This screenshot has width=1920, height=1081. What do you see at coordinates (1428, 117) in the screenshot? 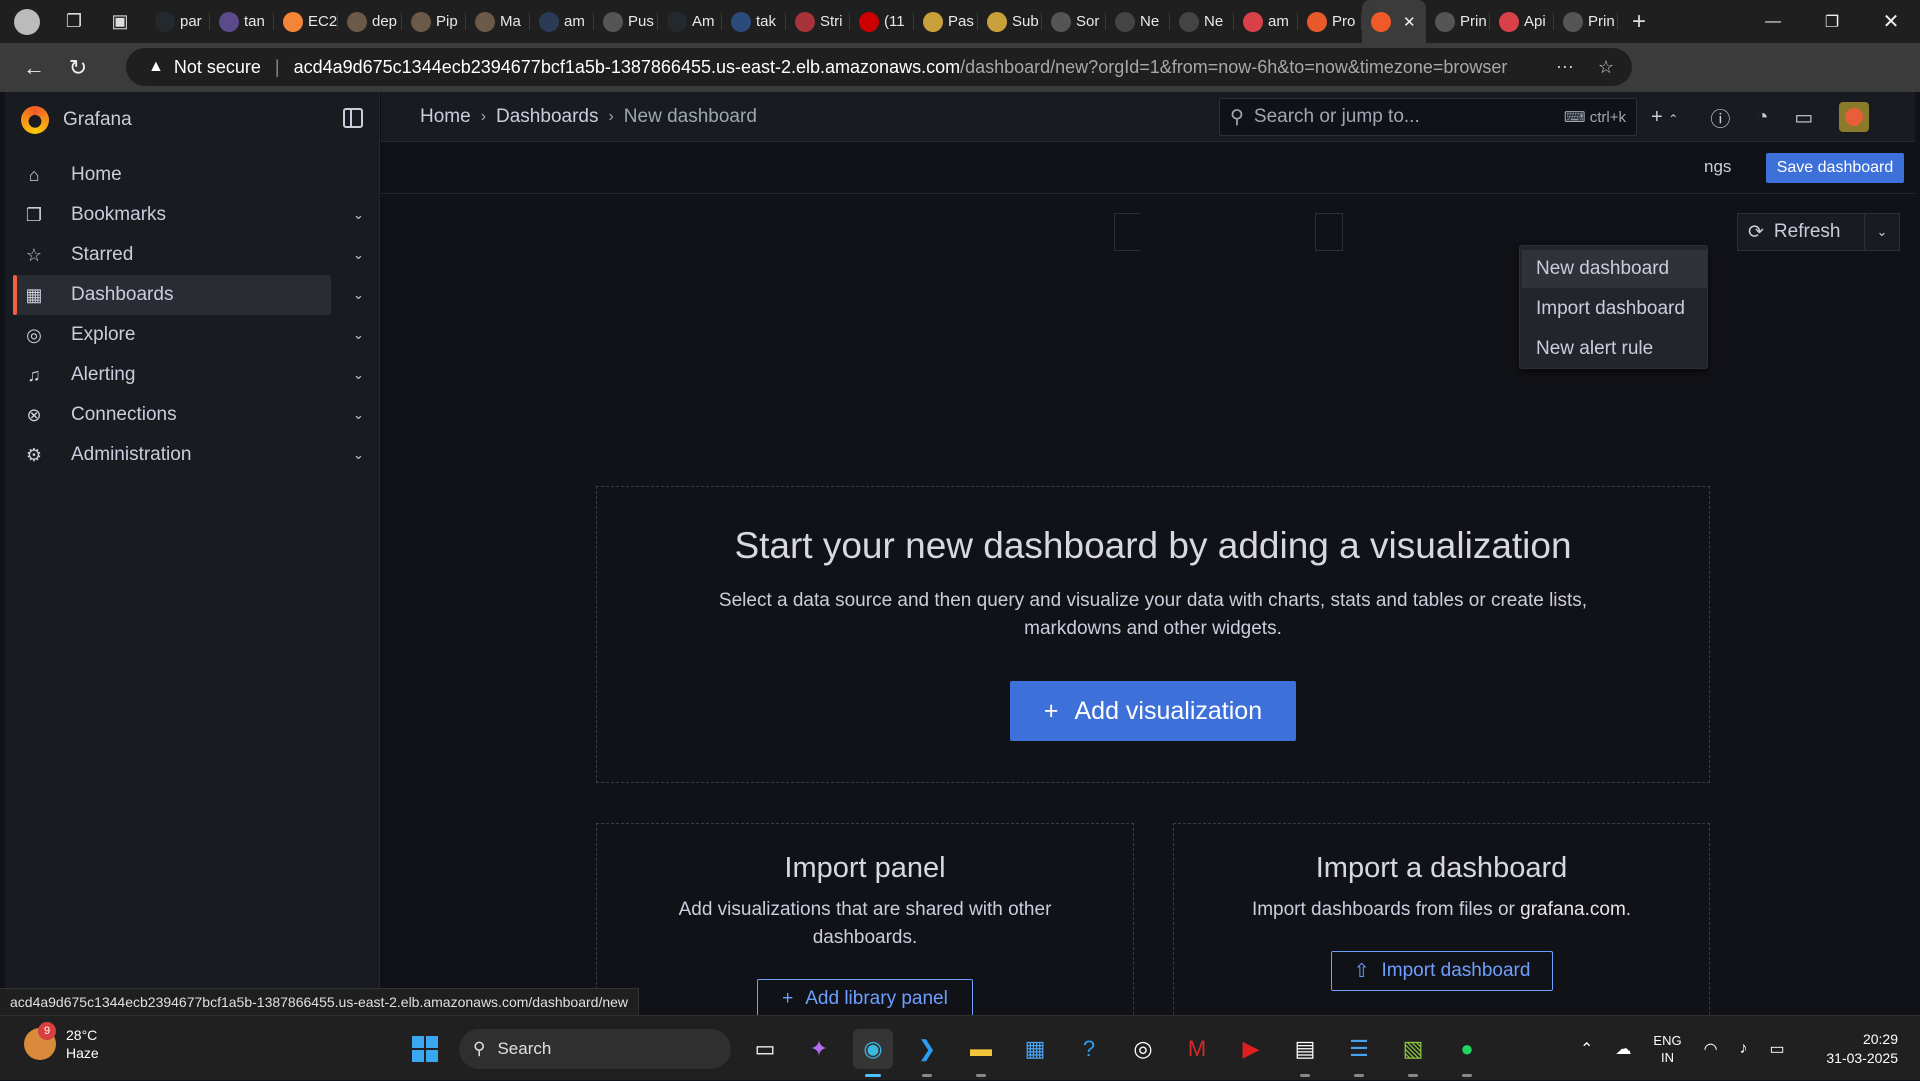
I see `search-input: ⚲ Search or jump to... ⌨ ctrl+k` at bounding box center [1428, 117].